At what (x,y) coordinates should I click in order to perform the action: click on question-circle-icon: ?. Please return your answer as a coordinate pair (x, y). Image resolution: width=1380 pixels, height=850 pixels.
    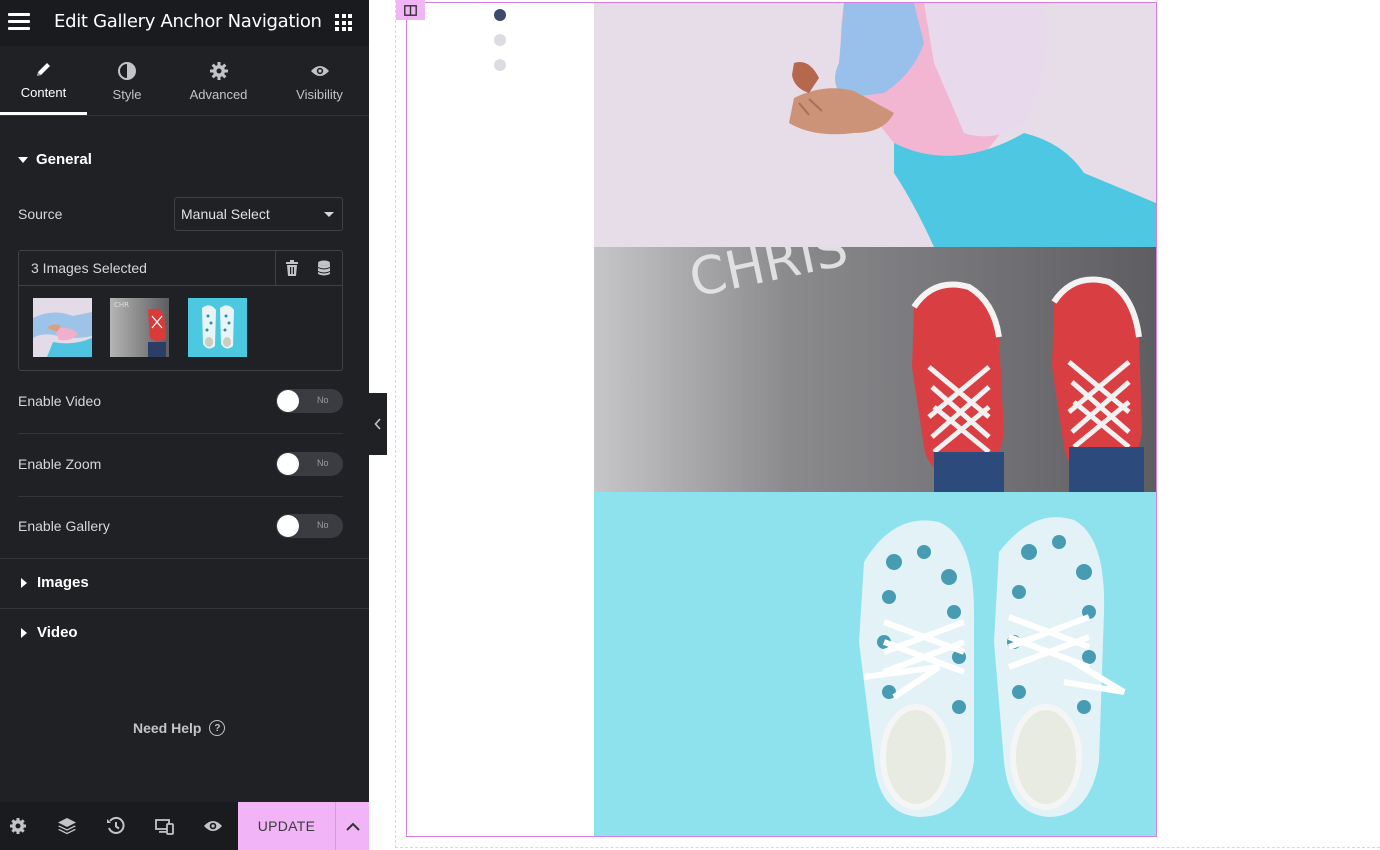
    Looking at the image, I should click on (217, 728).